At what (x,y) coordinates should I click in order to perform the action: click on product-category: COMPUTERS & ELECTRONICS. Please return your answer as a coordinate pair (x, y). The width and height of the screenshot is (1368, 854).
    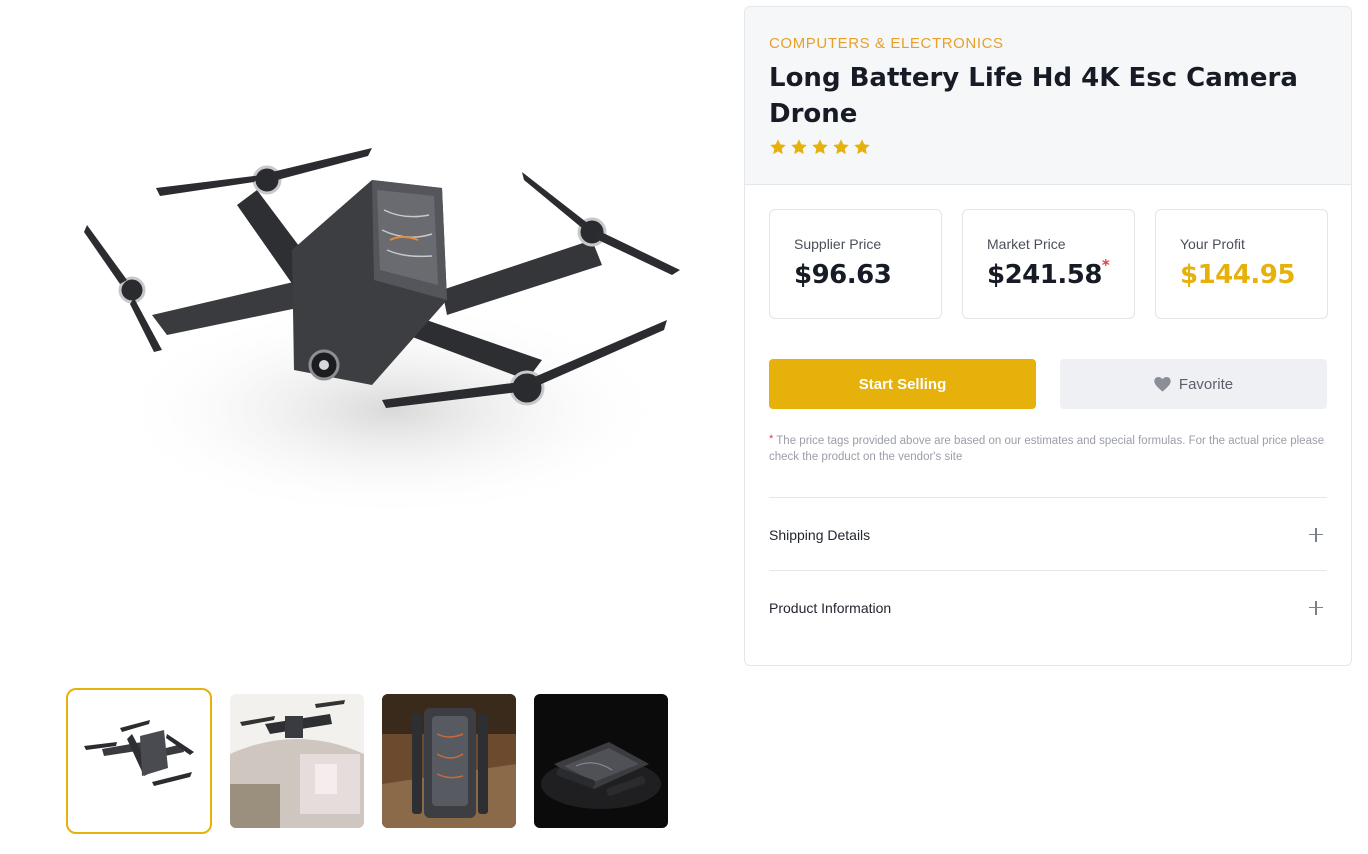
    Looking at the image, I should click on (1048, 43).